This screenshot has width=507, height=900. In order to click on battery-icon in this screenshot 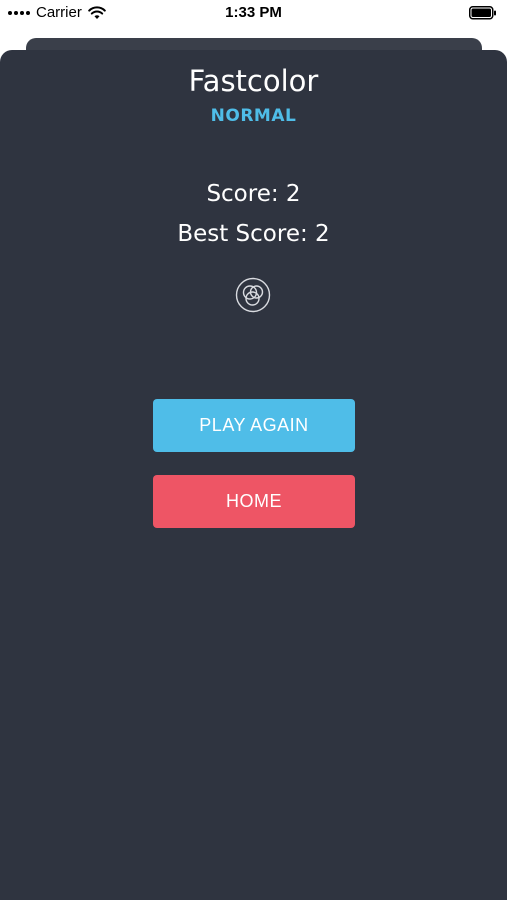, I will do `click(482, 13)`.